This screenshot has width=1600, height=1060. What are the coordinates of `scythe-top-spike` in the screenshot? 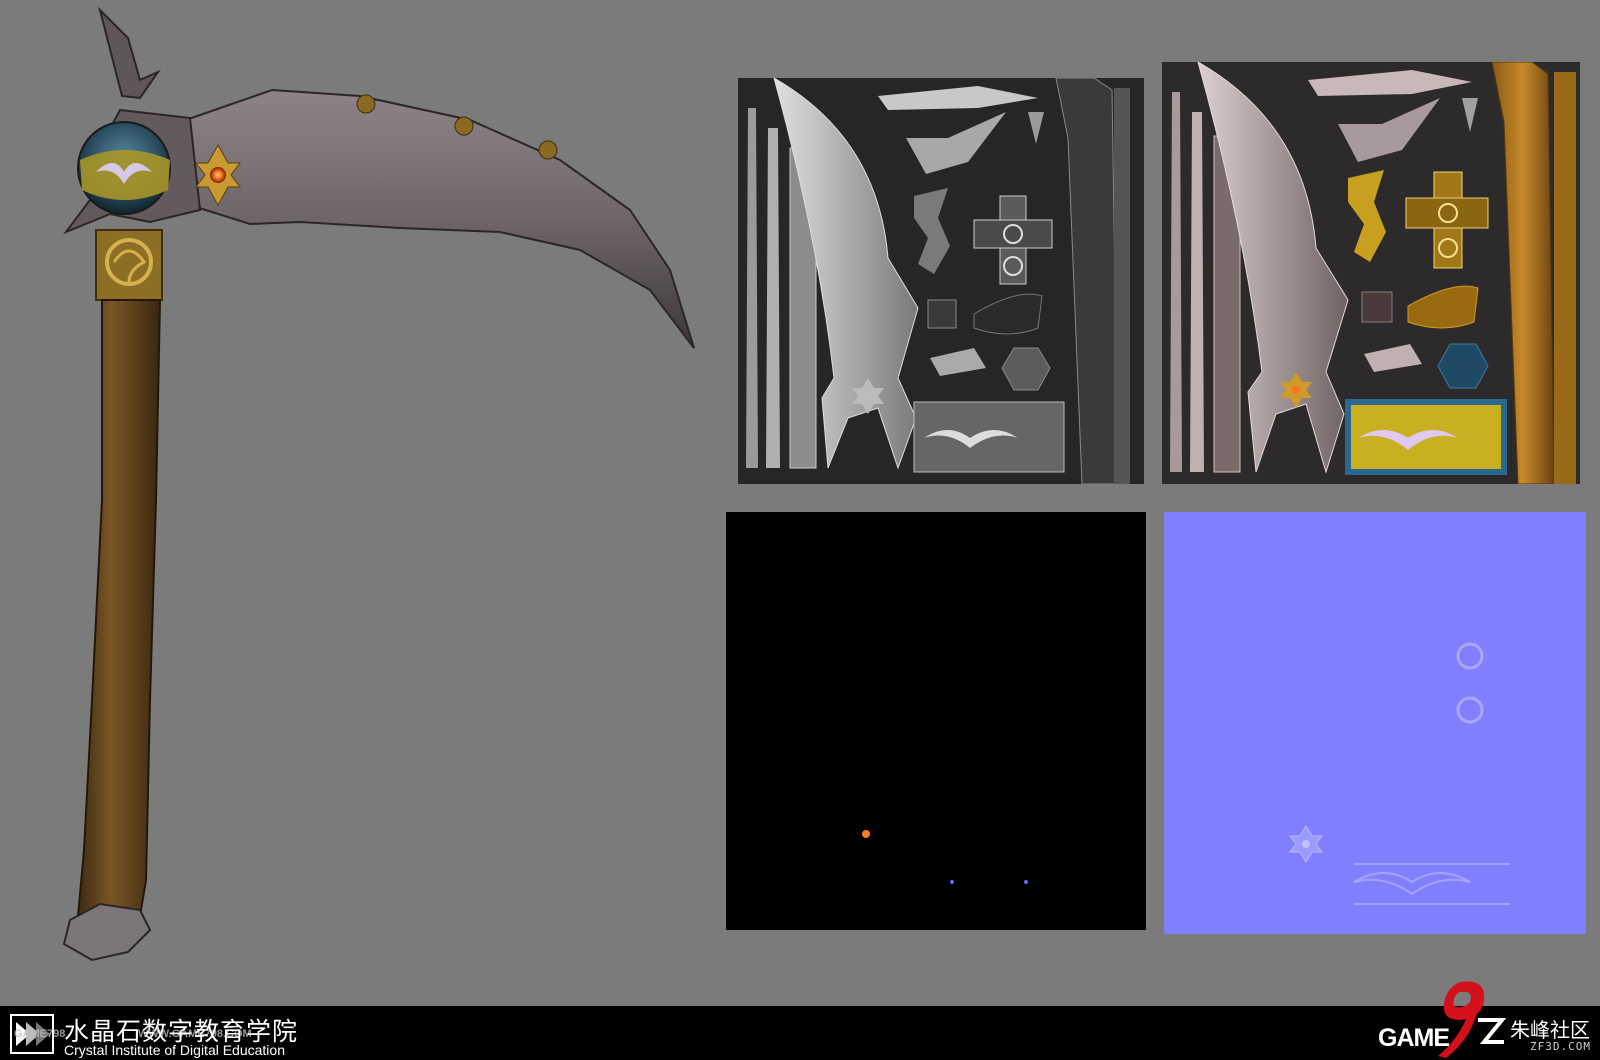 It's located at (129, 53).